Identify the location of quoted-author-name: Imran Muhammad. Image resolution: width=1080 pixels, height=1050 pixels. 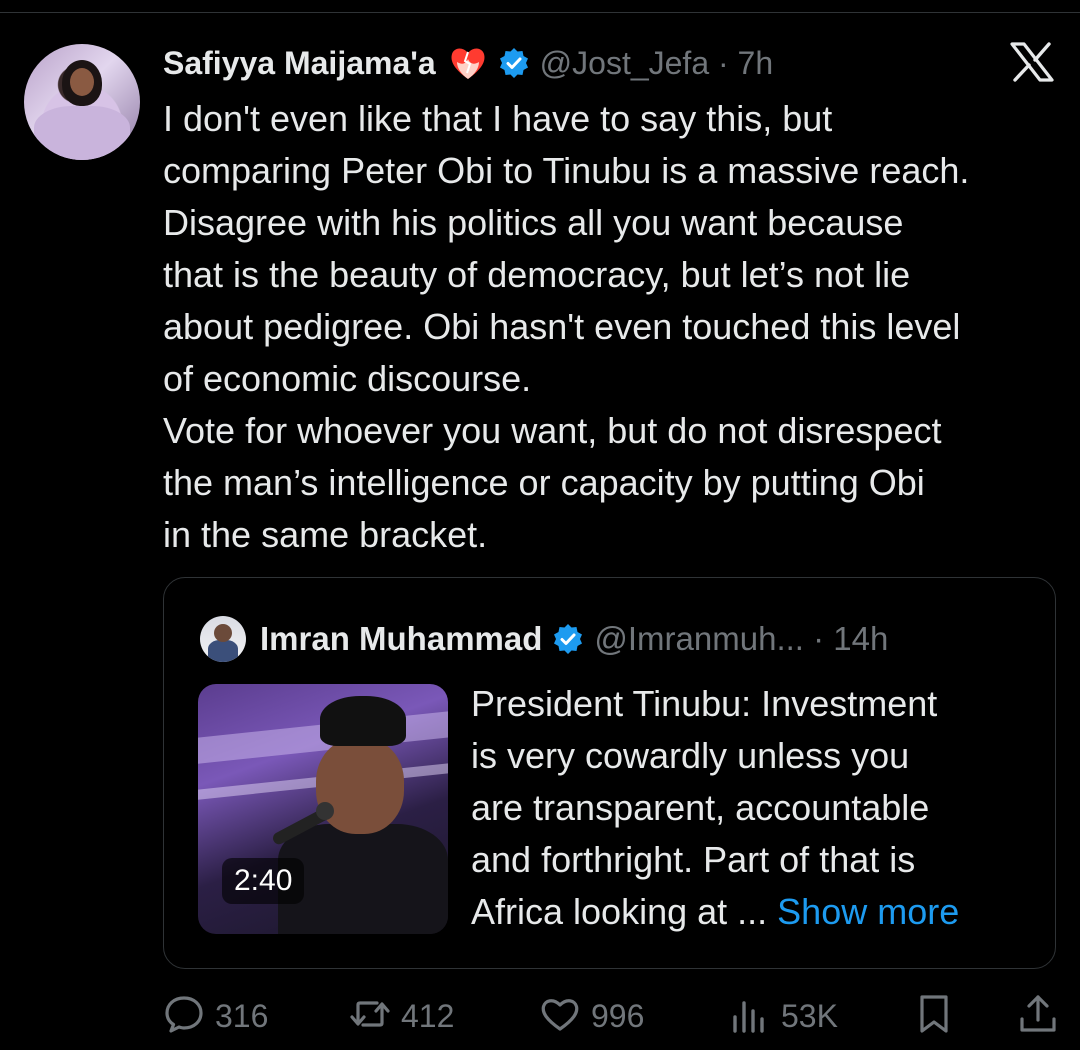
(401, 639).